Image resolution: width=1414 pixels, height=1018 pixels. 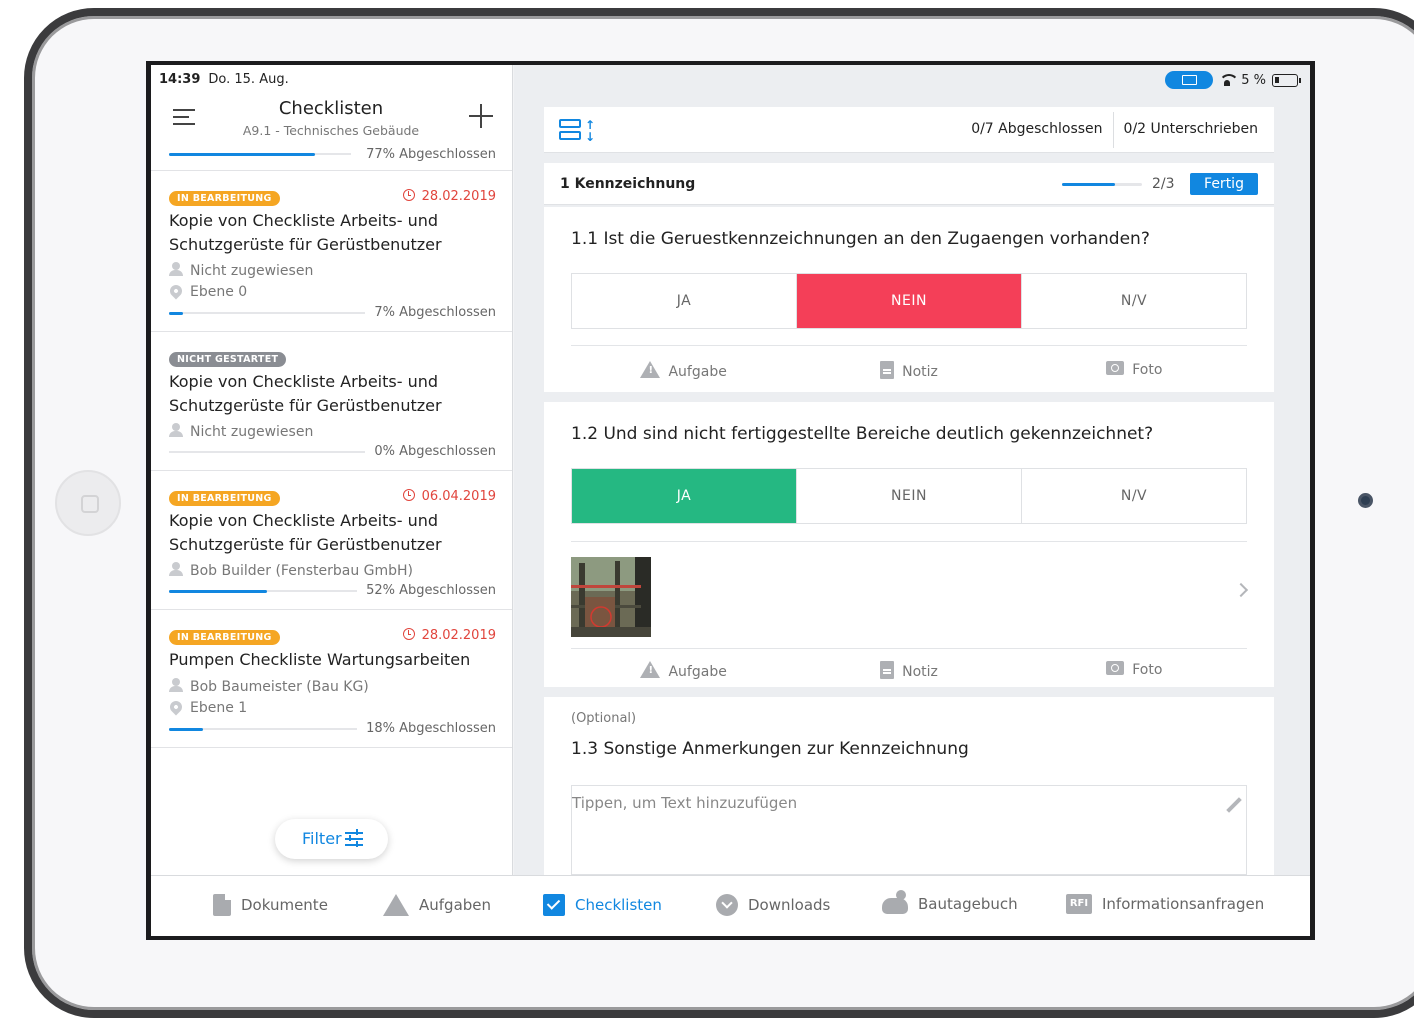 I want to click on done-button: Fertig, so click(x=1224, y=184).